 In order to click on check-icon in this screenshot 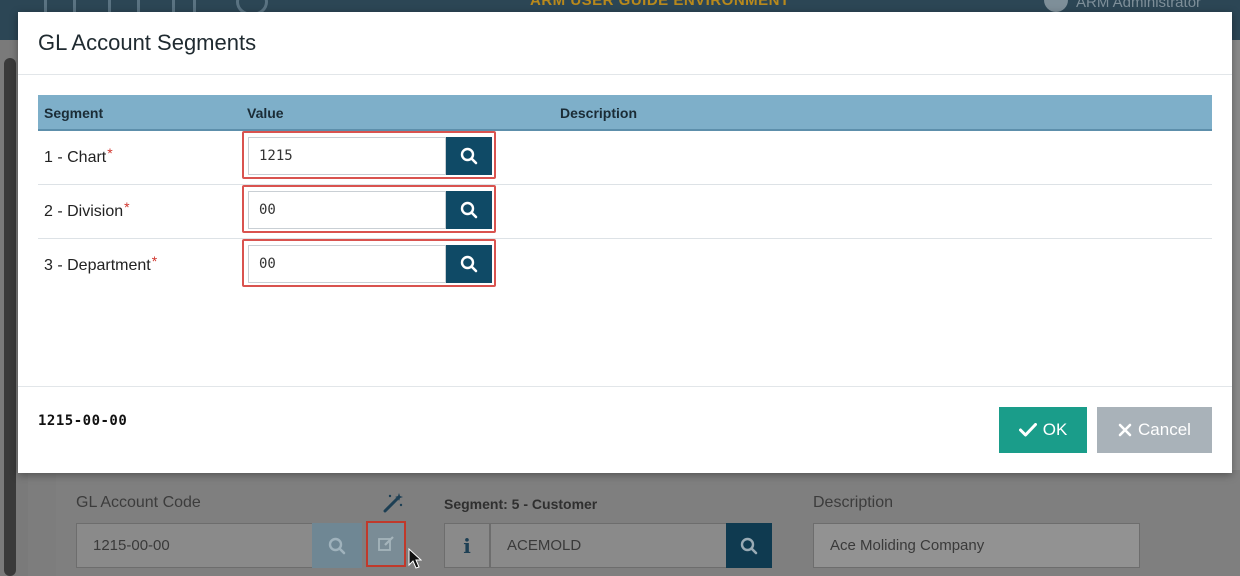, I will do `click(1027, 430)`.